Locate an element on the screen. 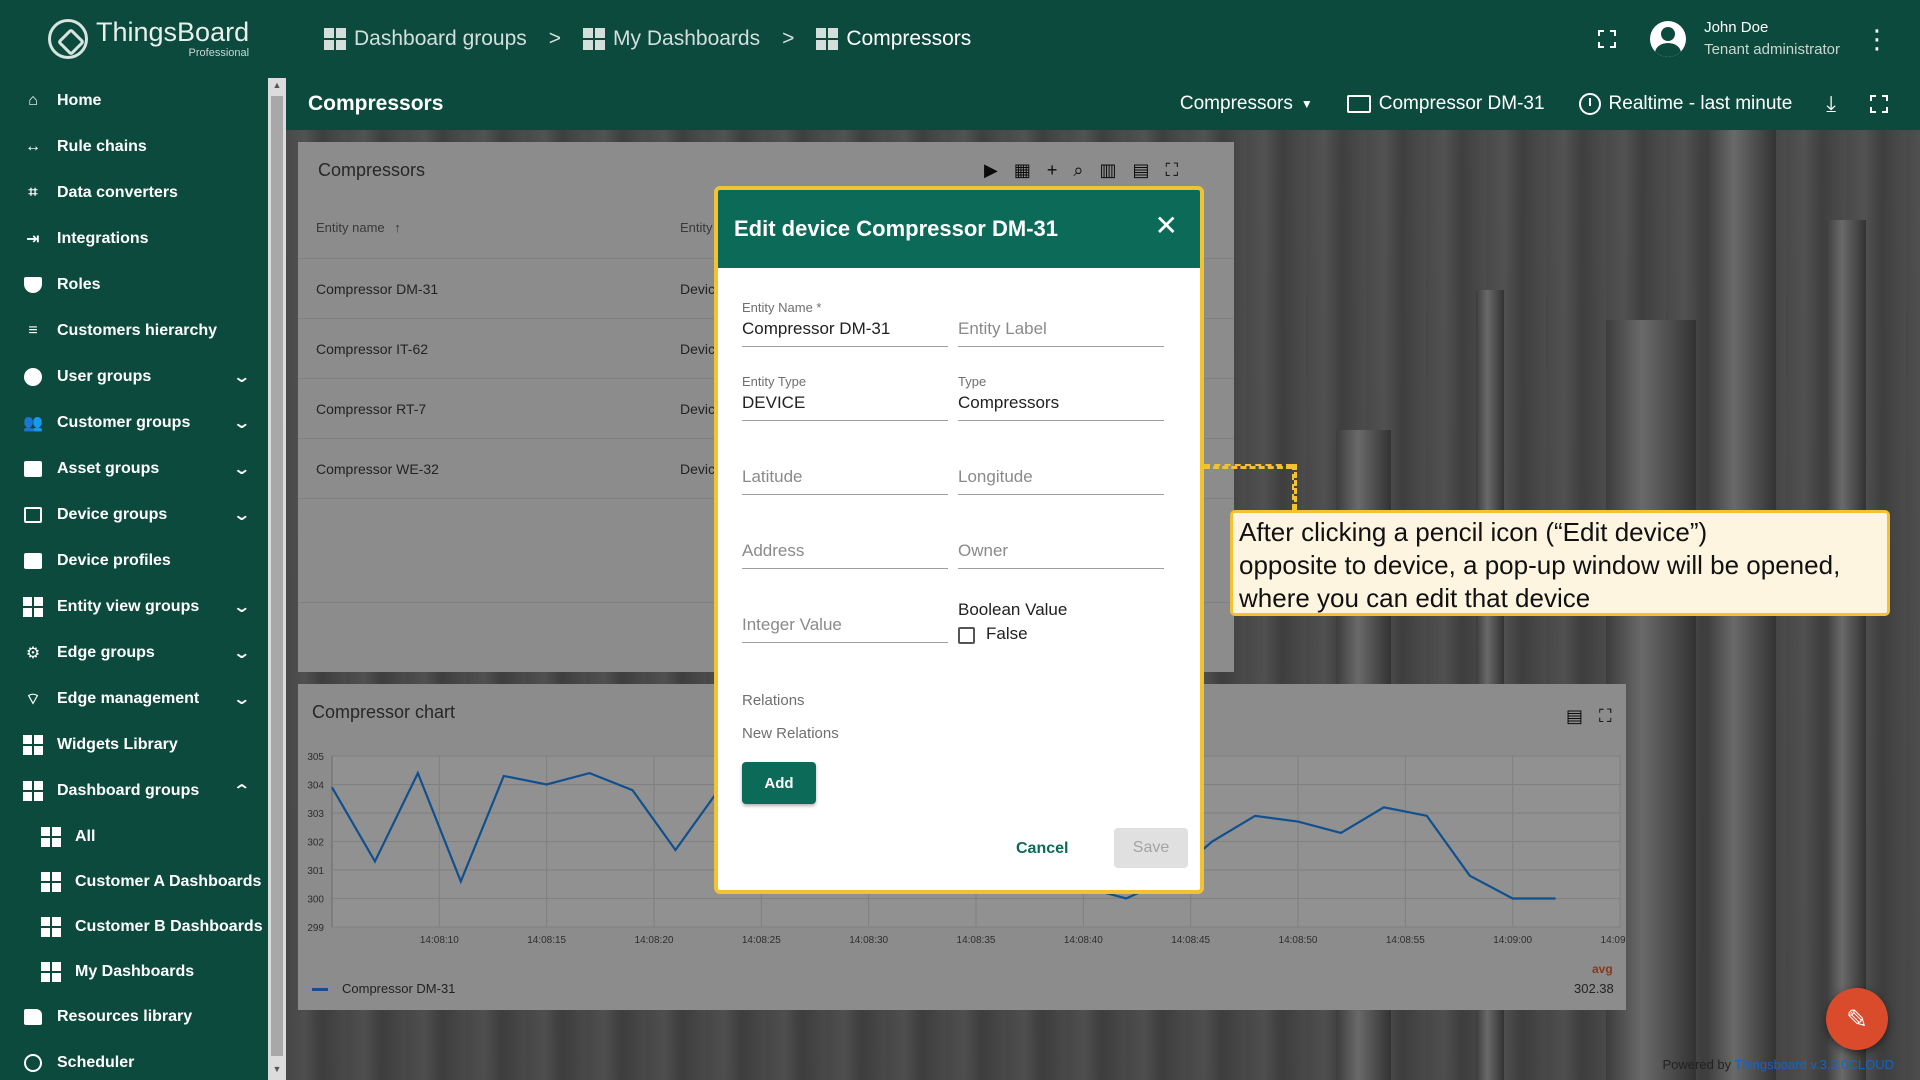 The image size is (1920, 1080). entity-name-field: Entity Name * Compressor DM-31 is located at coordinates (845, 323).